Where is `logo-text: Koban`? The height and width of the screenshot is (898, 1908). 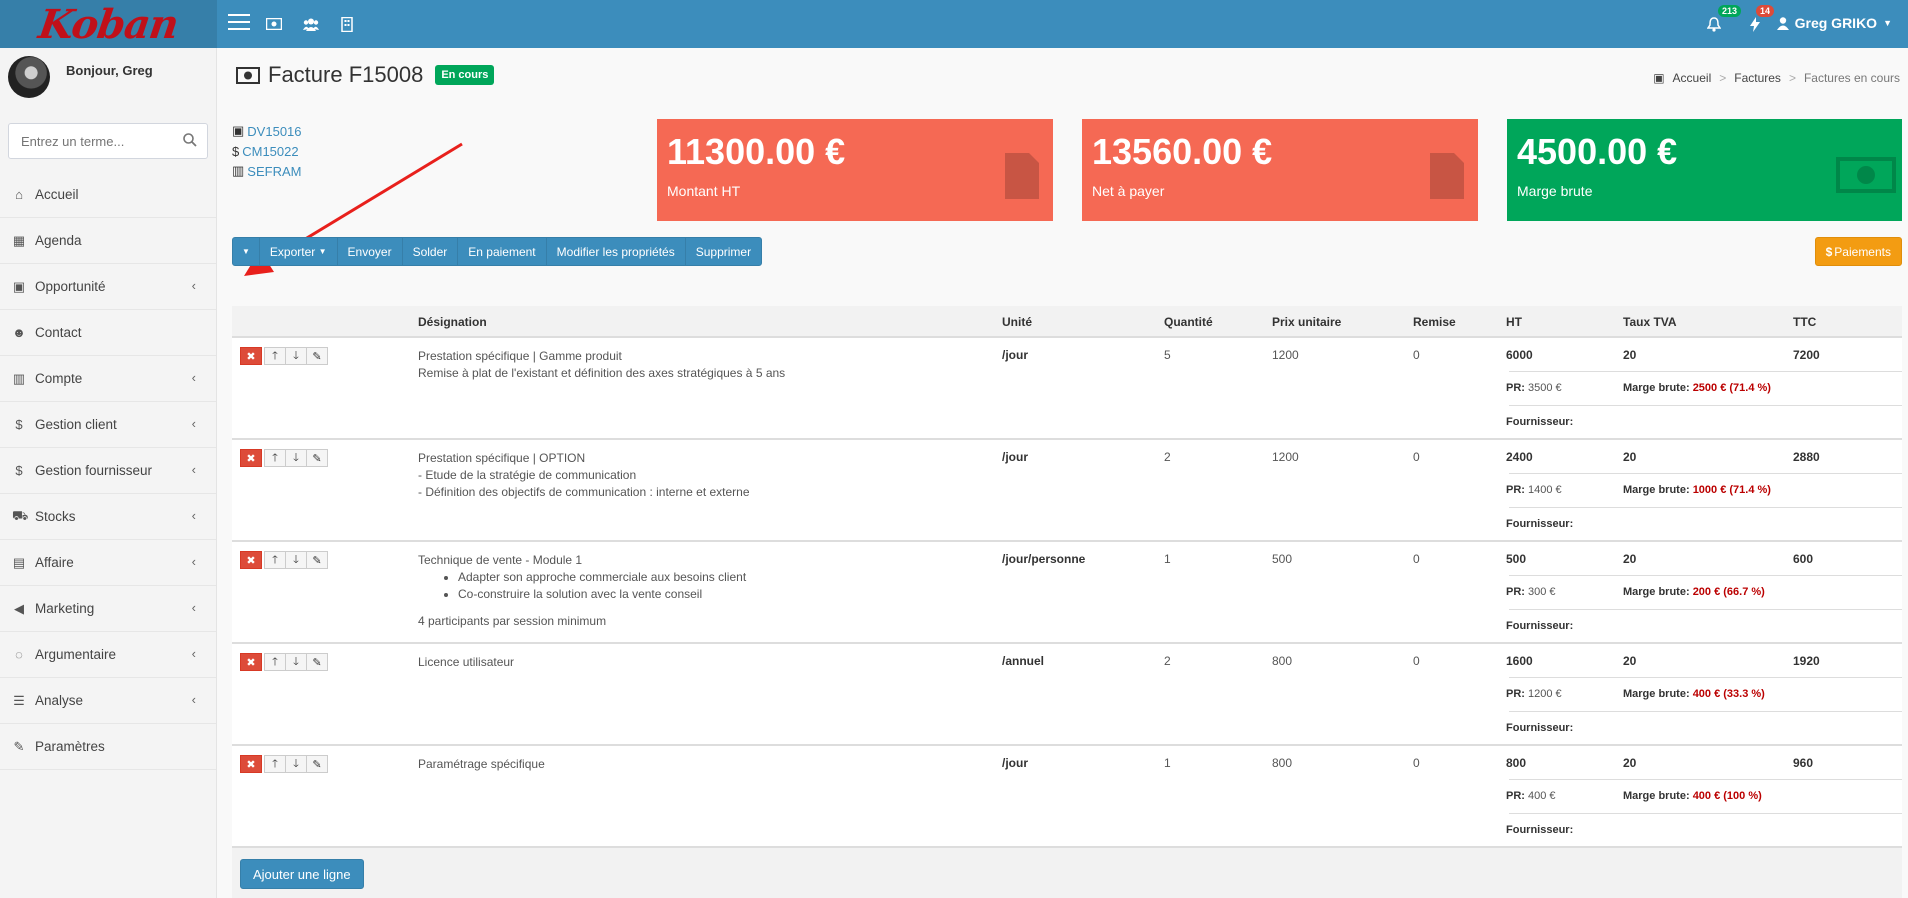 logo-text: Koban is located at coordinates (108, 24).